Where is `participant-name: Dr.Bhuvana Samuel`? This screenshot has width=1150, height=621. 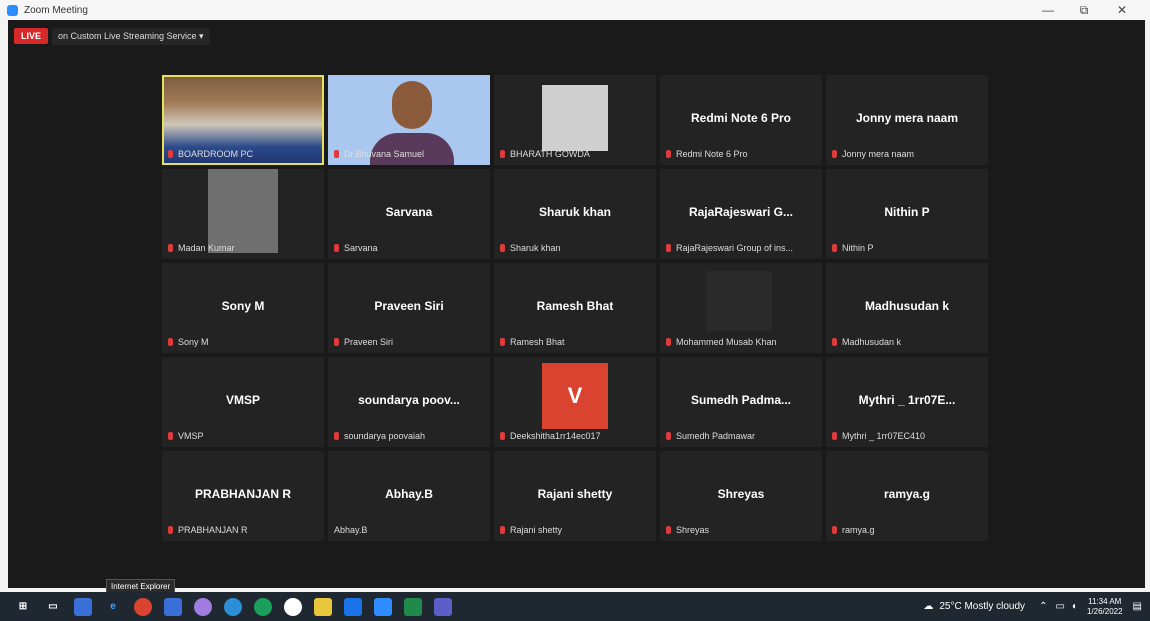 participant-name: Dr.Bhuvana Samuel is located at coordinates (384, 154).